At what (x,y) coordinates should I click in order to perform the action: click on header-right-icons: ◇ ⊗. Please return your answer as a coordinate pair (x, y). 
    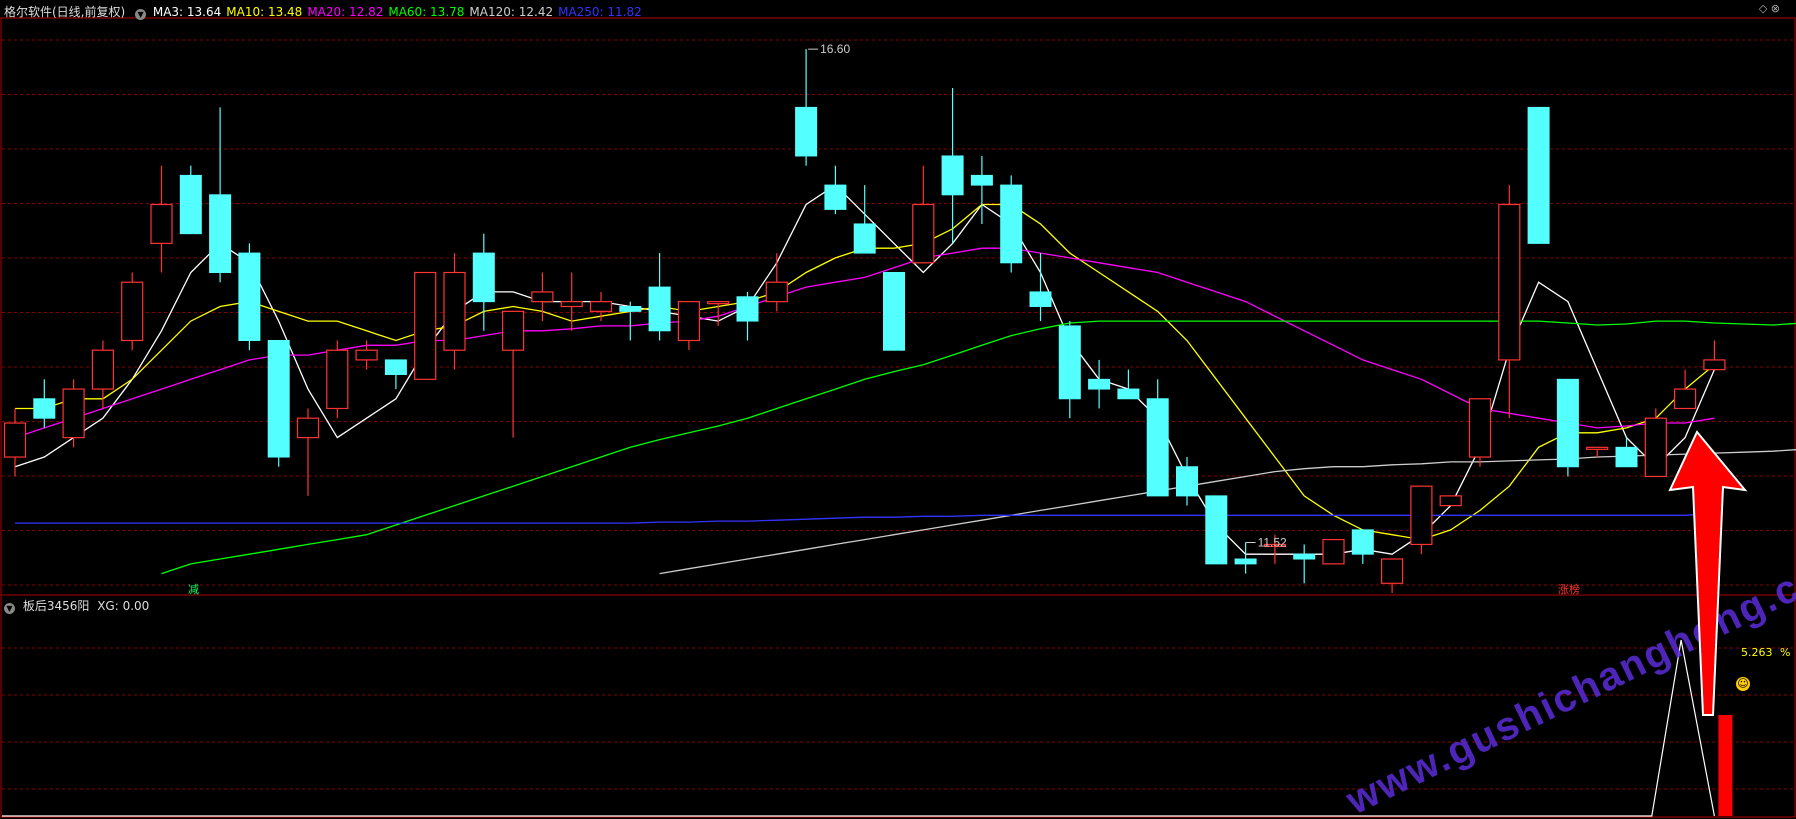
    Looking at the image, I should click on (1769, 8).